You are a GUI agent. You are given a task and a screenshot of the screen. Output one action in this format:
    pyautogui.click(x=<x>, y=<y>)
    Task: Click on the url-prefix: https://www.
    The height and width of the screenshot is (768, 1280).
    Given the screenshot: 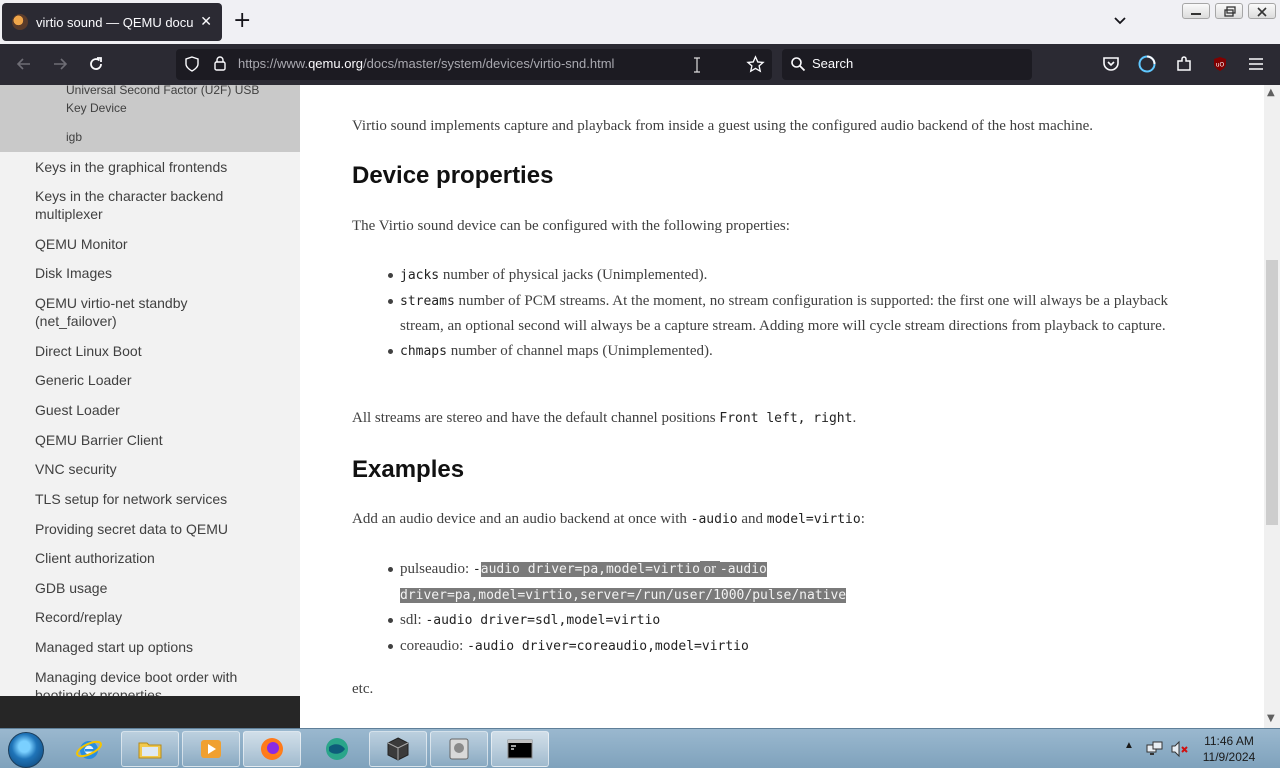 What is the action you would take?
    pyautogui.click(x=273, y=63)
    